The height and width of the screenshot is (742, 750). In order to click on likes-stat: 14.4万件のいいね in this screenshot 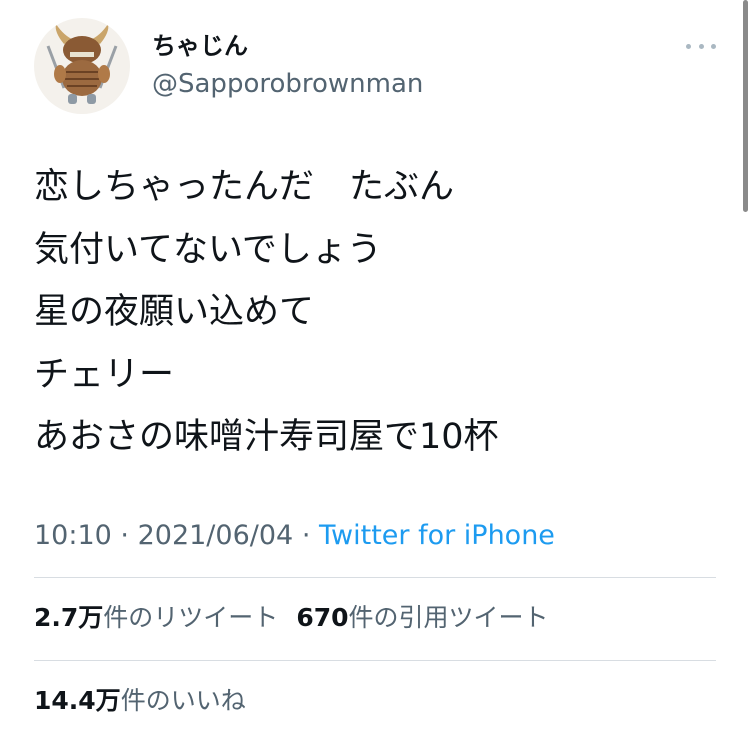, I will do `click(140, 700)`.